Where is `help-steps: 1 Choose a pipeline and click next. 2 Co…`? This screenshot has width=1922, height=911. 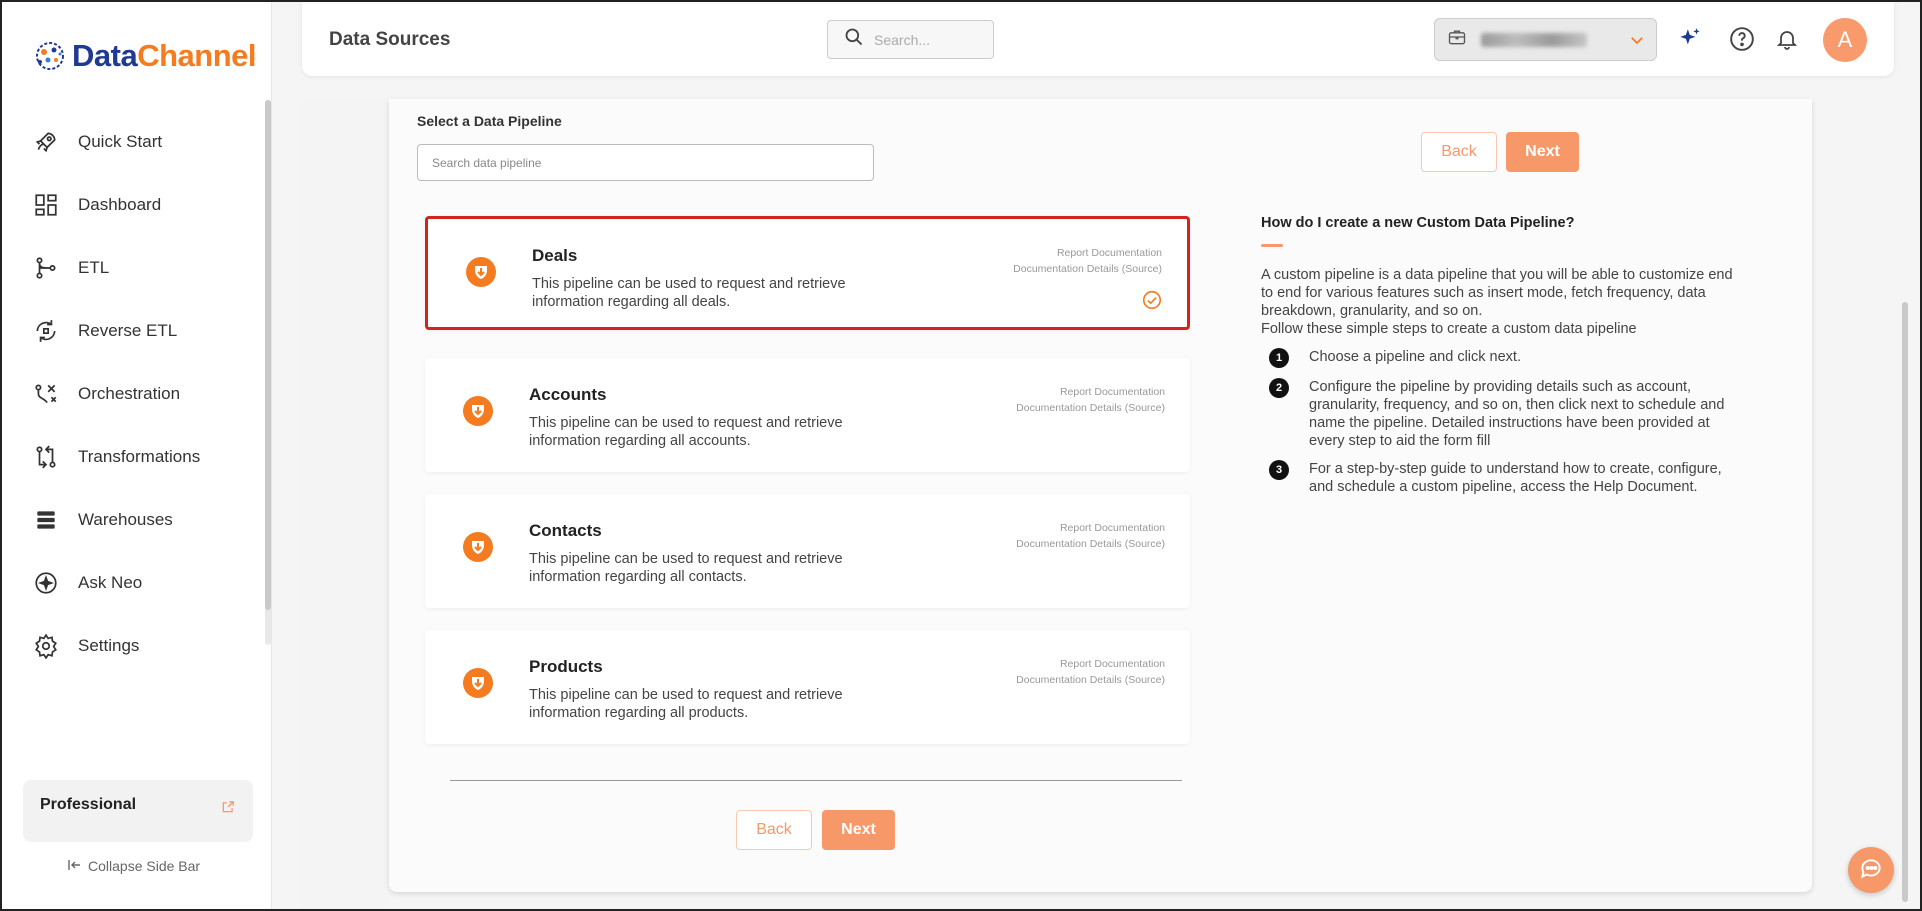
help-steps: 1 Choose a pipeline and click next. 2 Co… is located at coordinates (1504, 427).